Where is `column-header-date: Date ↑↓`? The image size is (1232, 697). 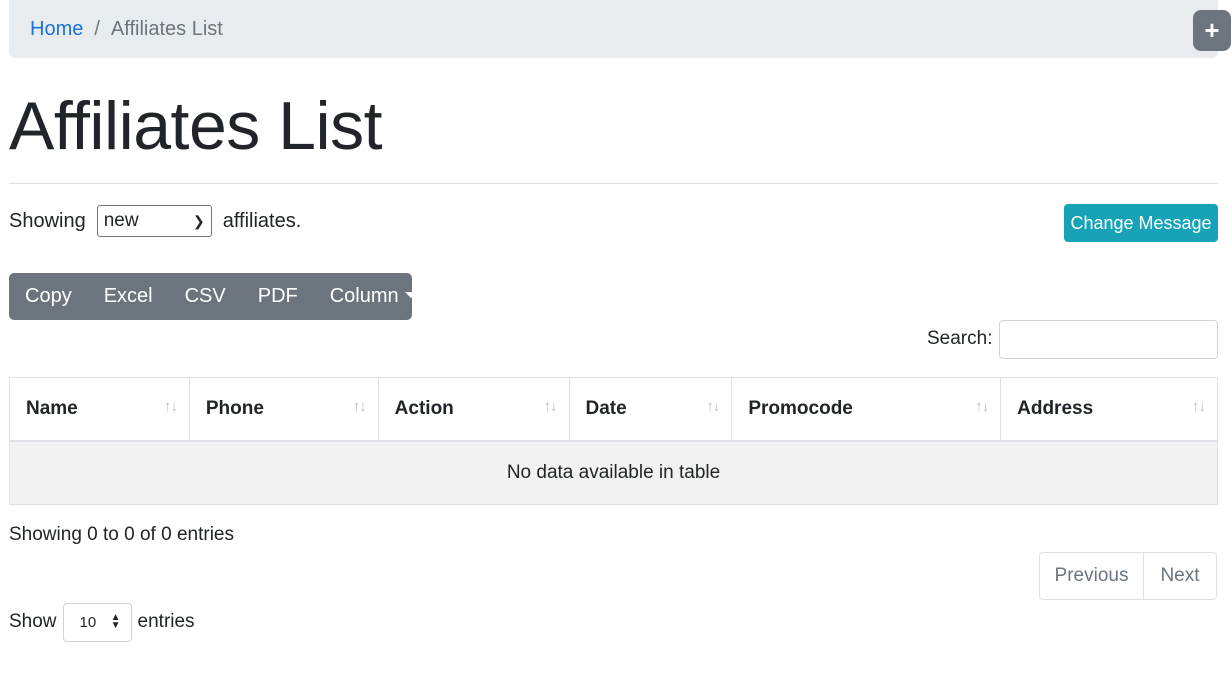 column-header-date: Date ↑↓ is located at coordinates (650, 409).